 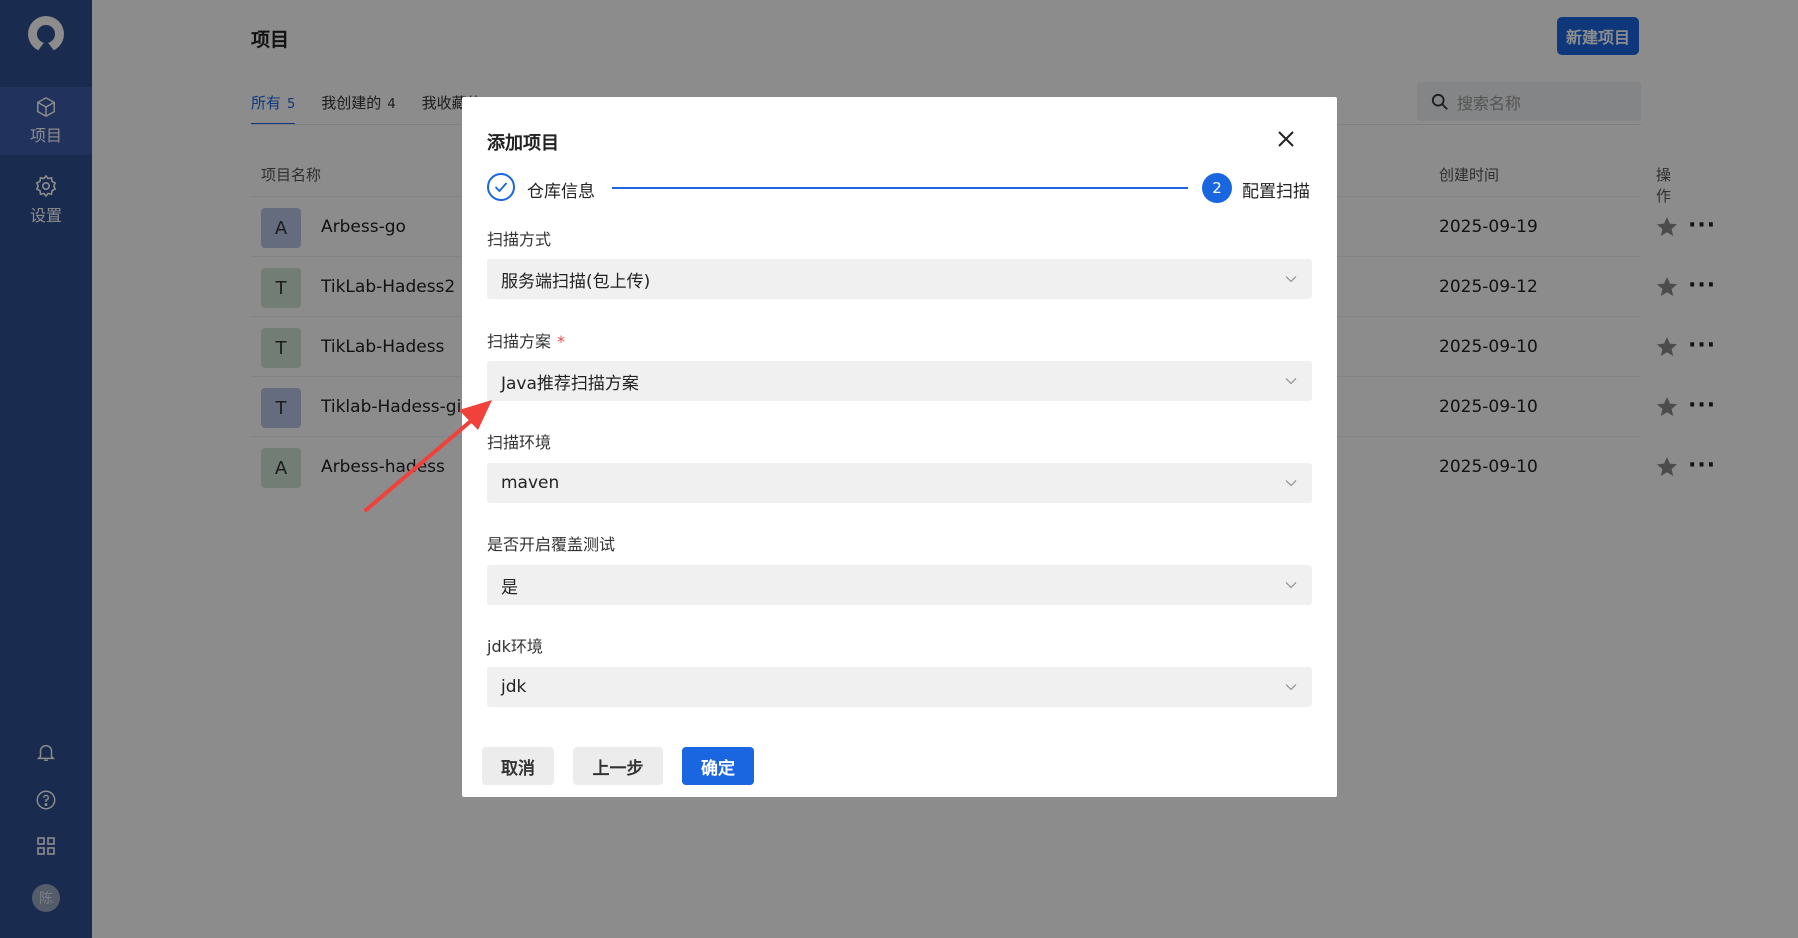 What do you see at coordinates (561, 192) in the screenshot?
I see `step-1-label: 仓库信息` at bounding box center [561, 192].